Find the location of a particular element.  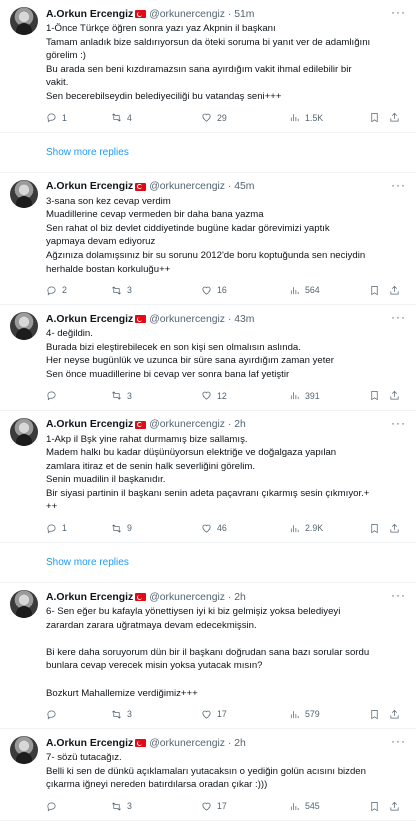

repost-button: 9 is located at coordinates (156, 528).